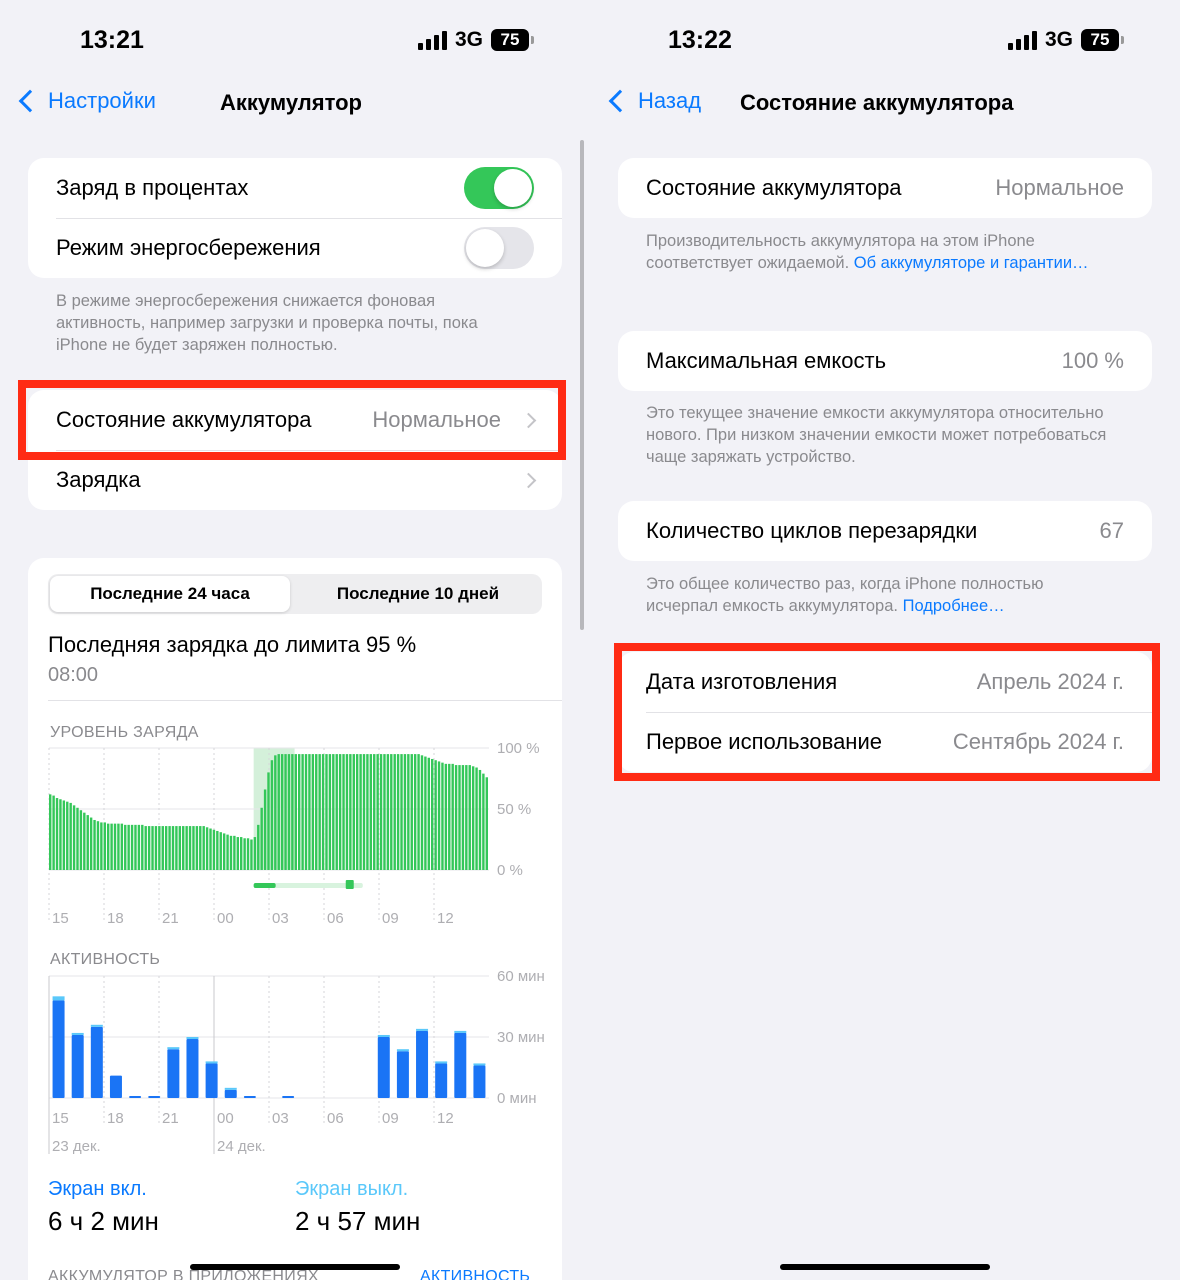 This screenshot has height=1280, width=1180. Describe the element at coordinates (445, 918) in the screenshot. I see `x-tick-label: 12` at that location.